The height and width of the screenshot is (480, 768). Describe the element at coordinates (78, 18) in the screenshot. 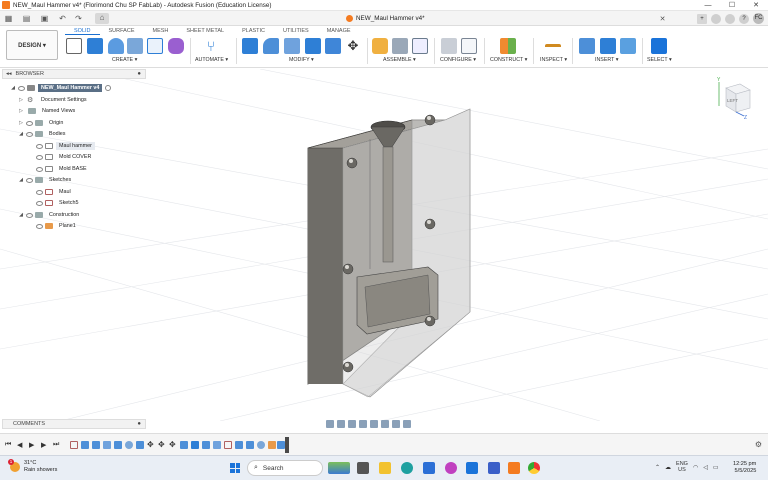

I see `redo-icon: ↷` at that location.